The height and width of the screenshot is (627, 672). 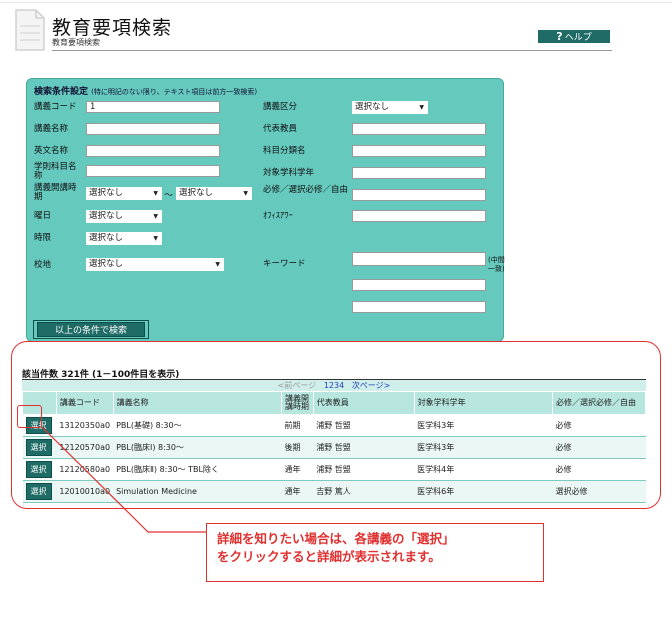 What do you see at coordinates (336, 538) in the screenshot?
I see `annotation-line-1: 詳細を知りたい場合は、各講義の「選択」` at bounding box center [336, 538].